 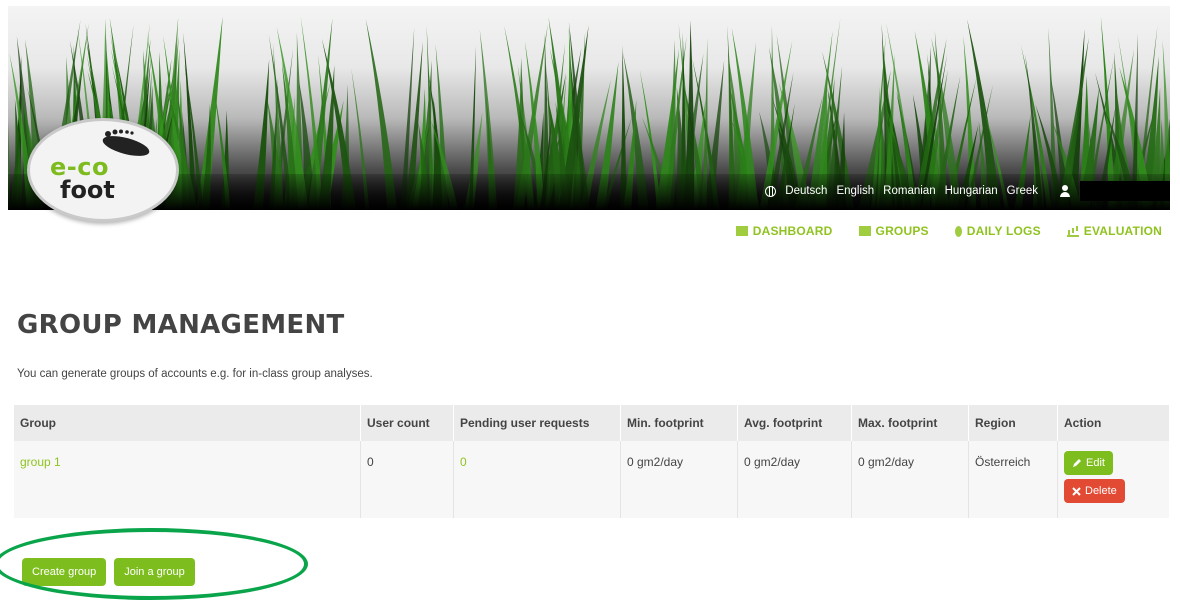 I want to click on col-header-min: Min. footprint, so click(x=679, y=423).